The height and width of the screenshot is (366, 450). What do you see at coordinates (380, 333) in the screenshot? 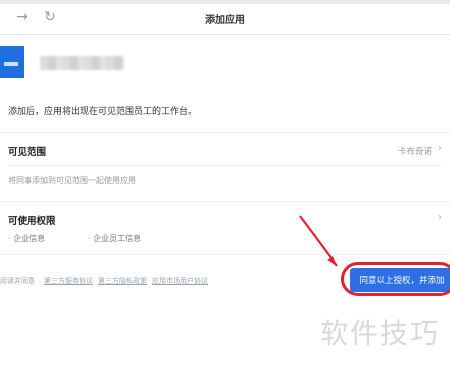
I see `watermark-text: 软件技巧` at bounding box center [380, 333].